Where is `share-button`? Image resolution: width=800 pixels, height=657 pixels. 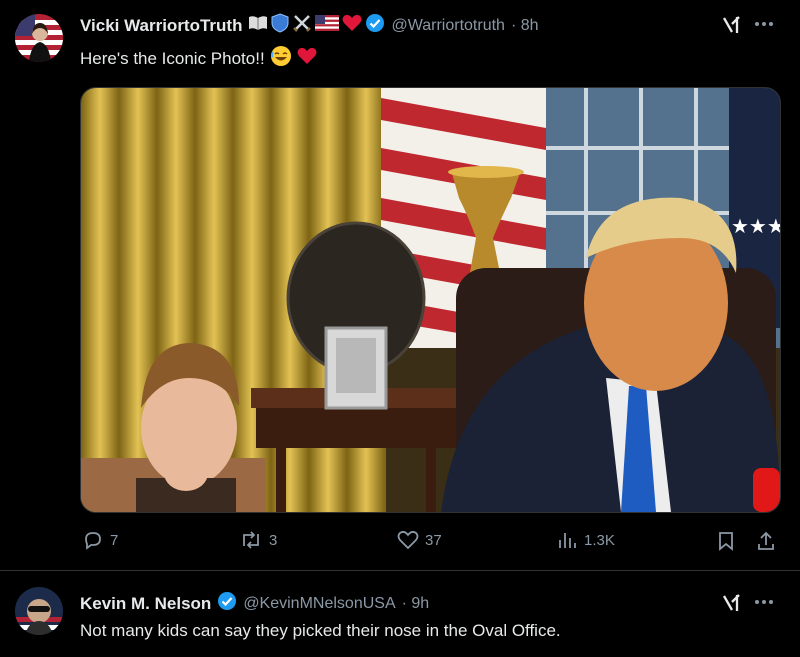
share-button is located at coordinates (766, 541).